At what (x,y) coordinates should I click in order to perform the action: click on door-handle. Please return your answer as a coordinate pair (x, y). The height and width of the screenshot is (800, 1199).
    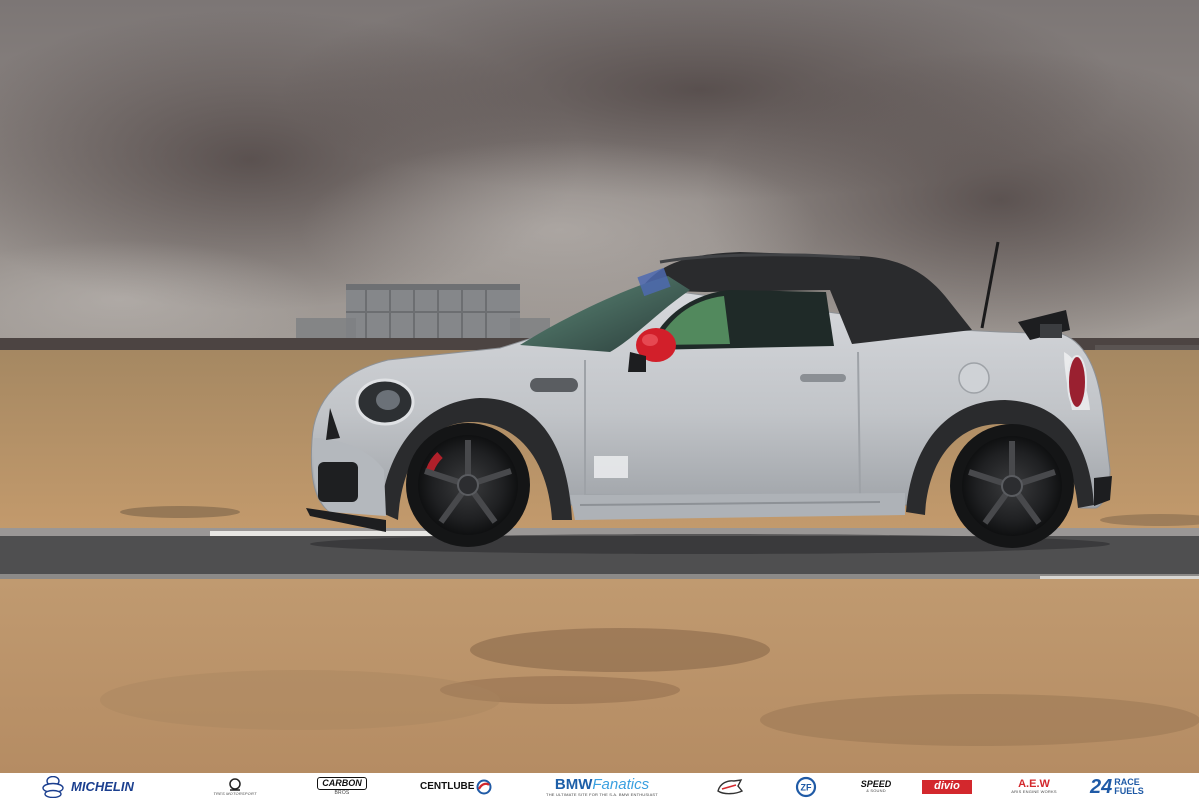
    Looking at the image, I should click on (823, 378).